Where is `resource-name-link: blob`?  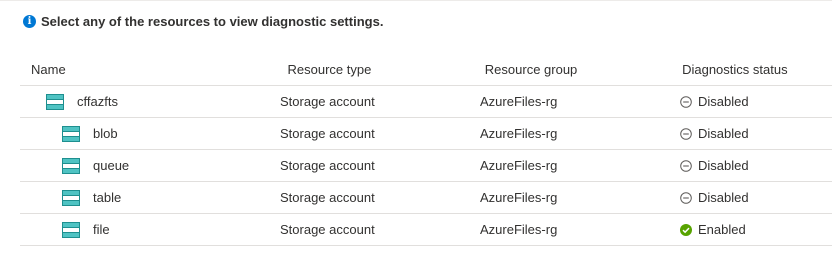 resource-name-link: blob is located at coordinates (105, 133).